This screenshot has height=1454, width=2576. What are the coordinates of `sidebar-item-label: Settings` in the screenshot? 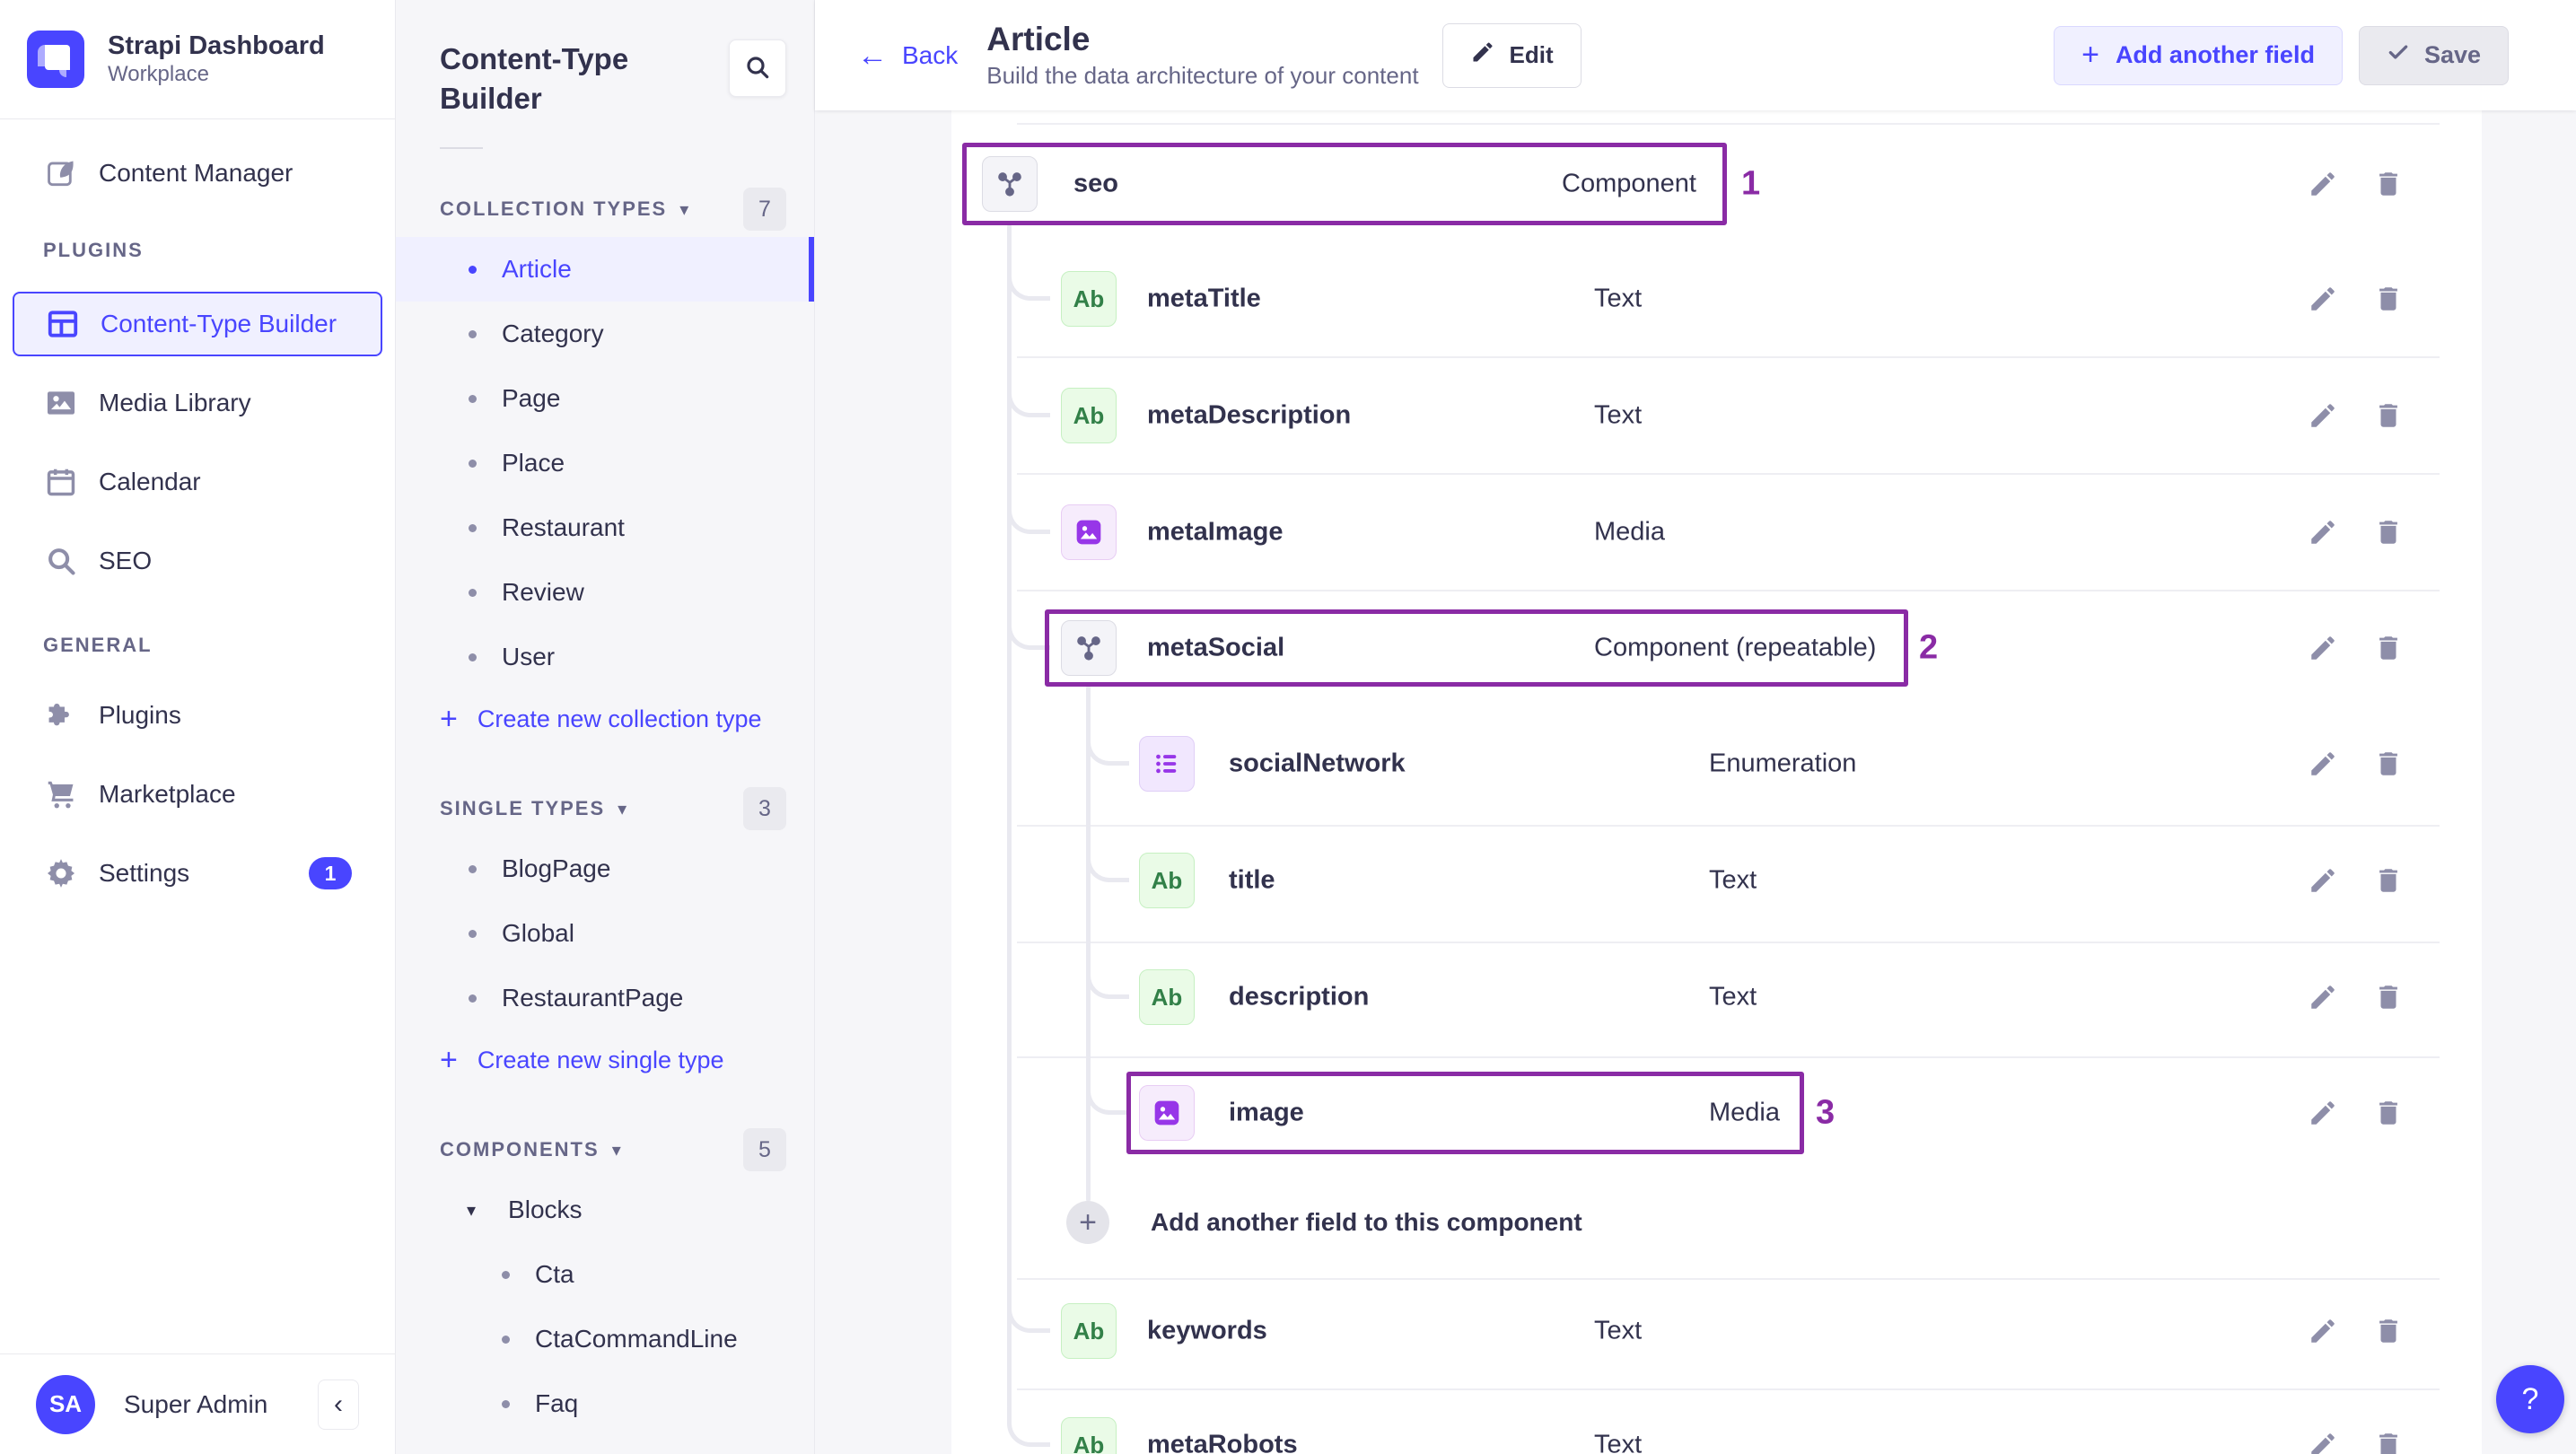 It's located at (144, 873).